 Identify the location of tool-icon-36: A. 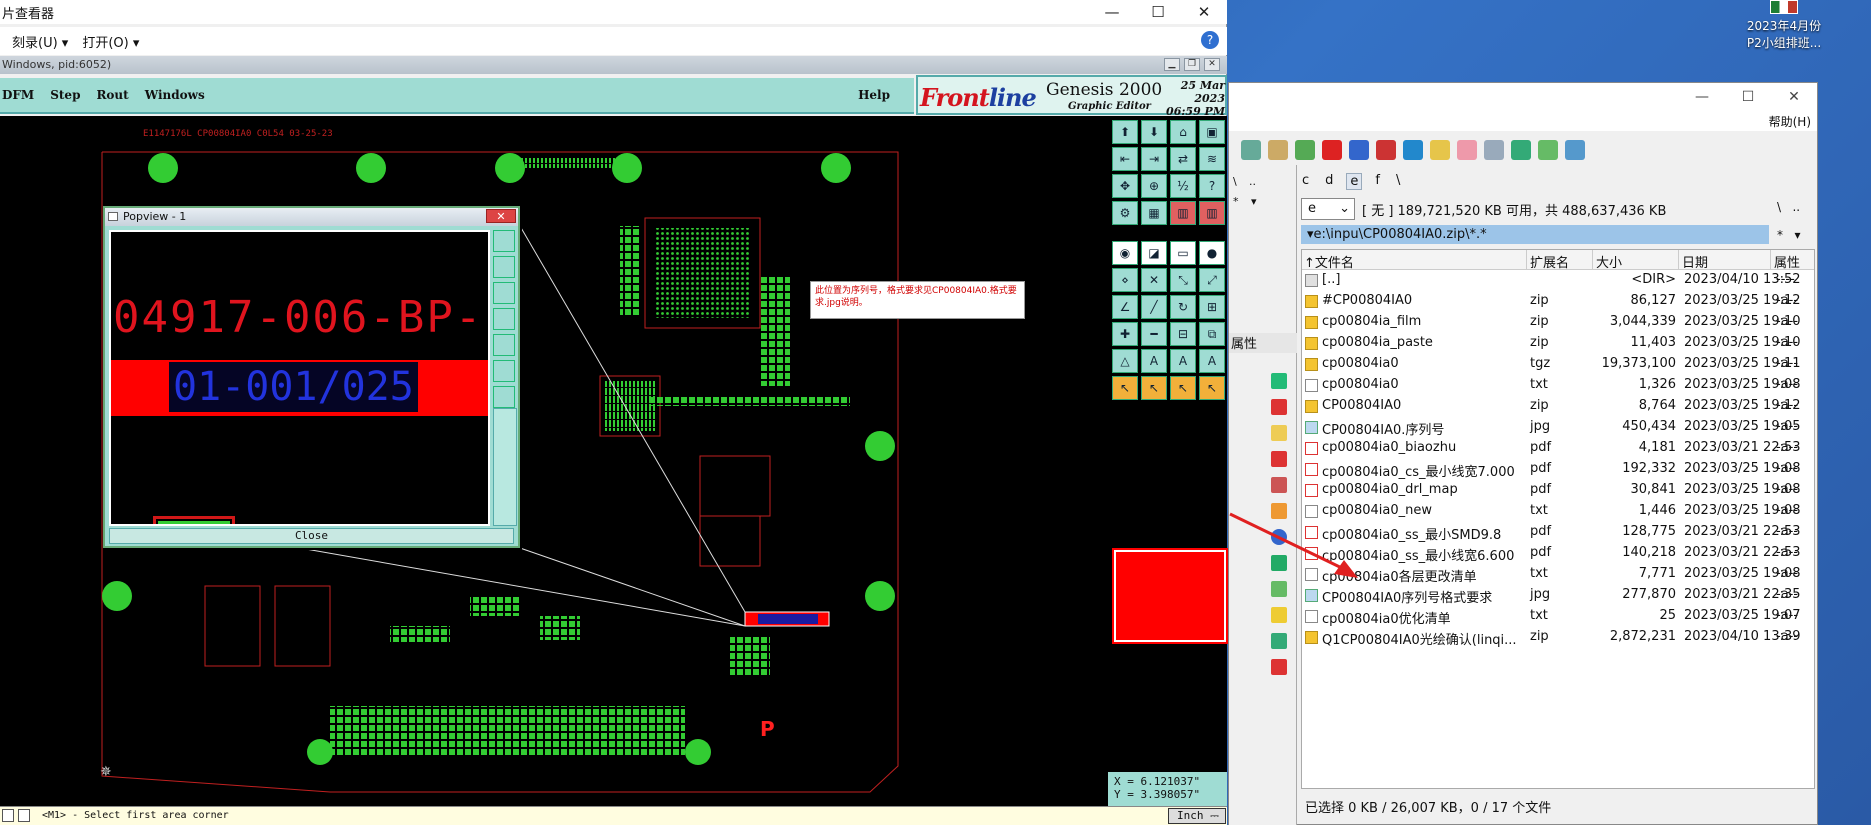
(1212, 361).